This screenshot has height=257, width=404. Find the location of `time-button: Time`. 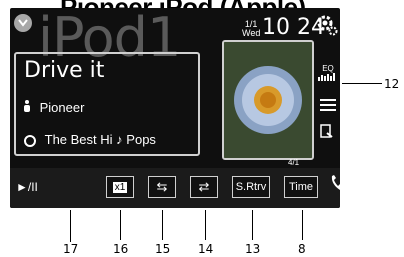

time-button: Time is located at coordinates (301, 187).